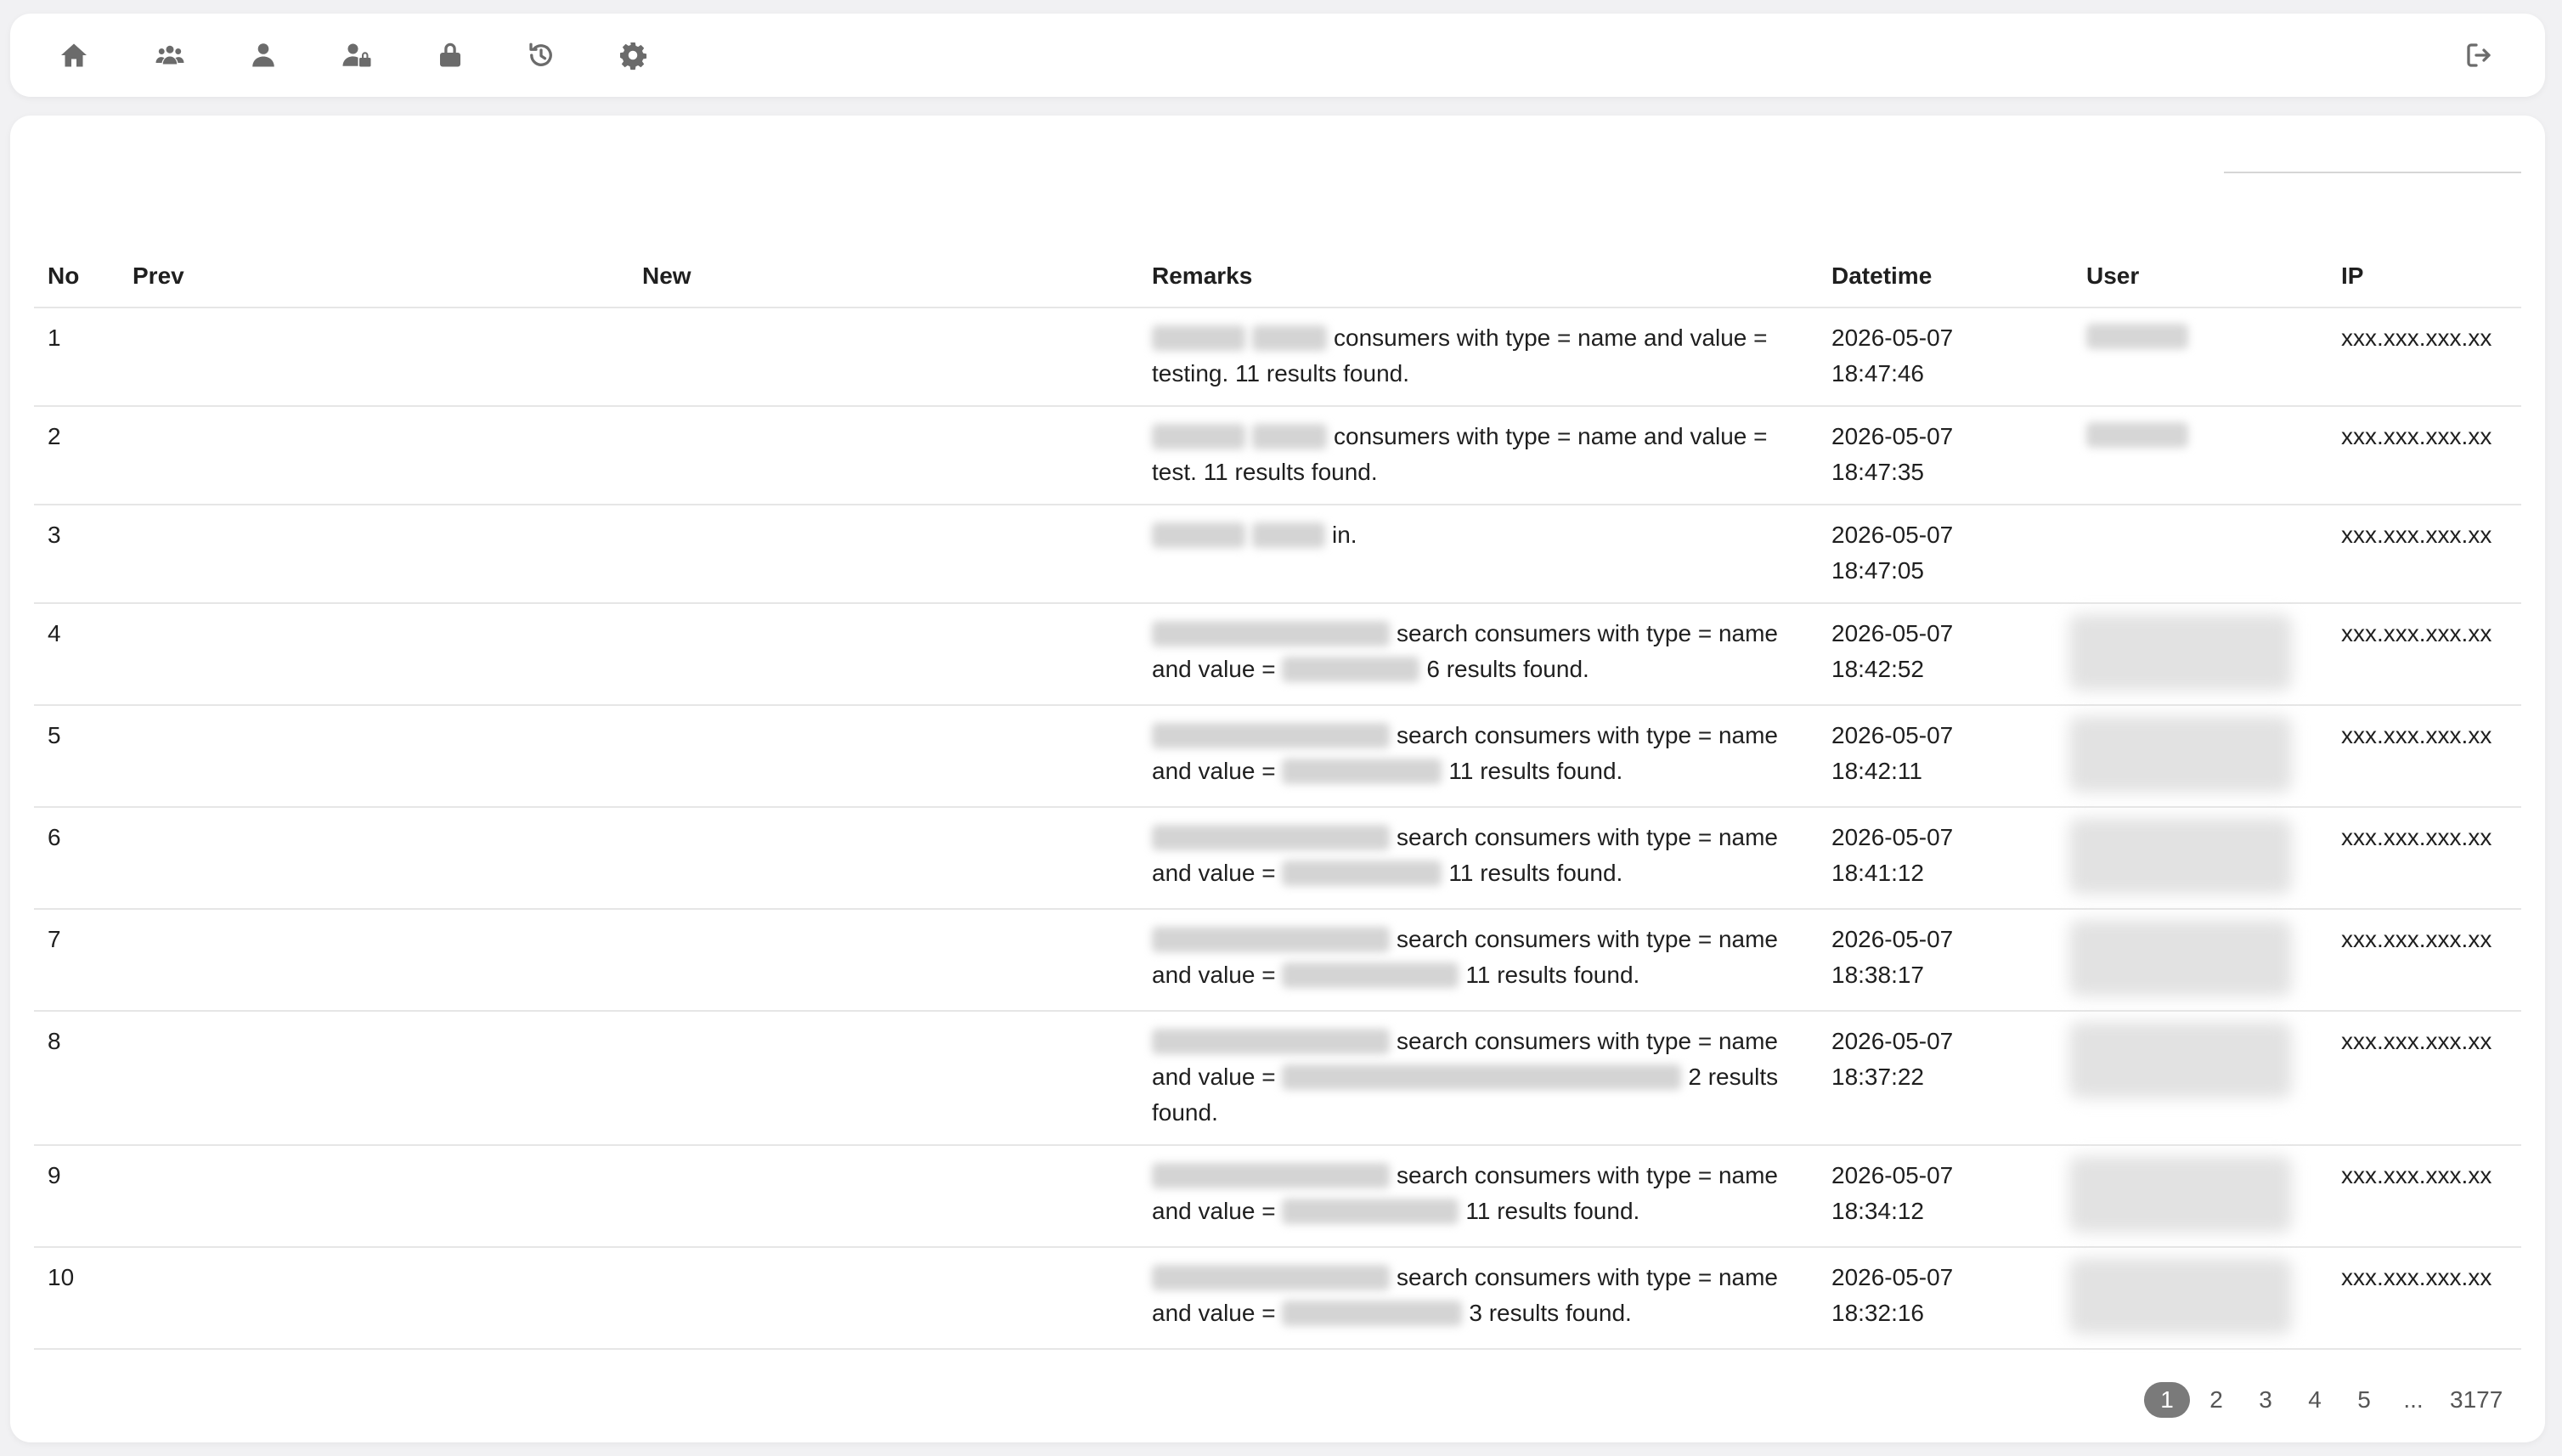 Image resolution: width=2562 pixels, height=1456 pixels. What do you see at coordinates (74, 55) in the screenshot?
I see `home-icon` at bounding box center [74, 55].